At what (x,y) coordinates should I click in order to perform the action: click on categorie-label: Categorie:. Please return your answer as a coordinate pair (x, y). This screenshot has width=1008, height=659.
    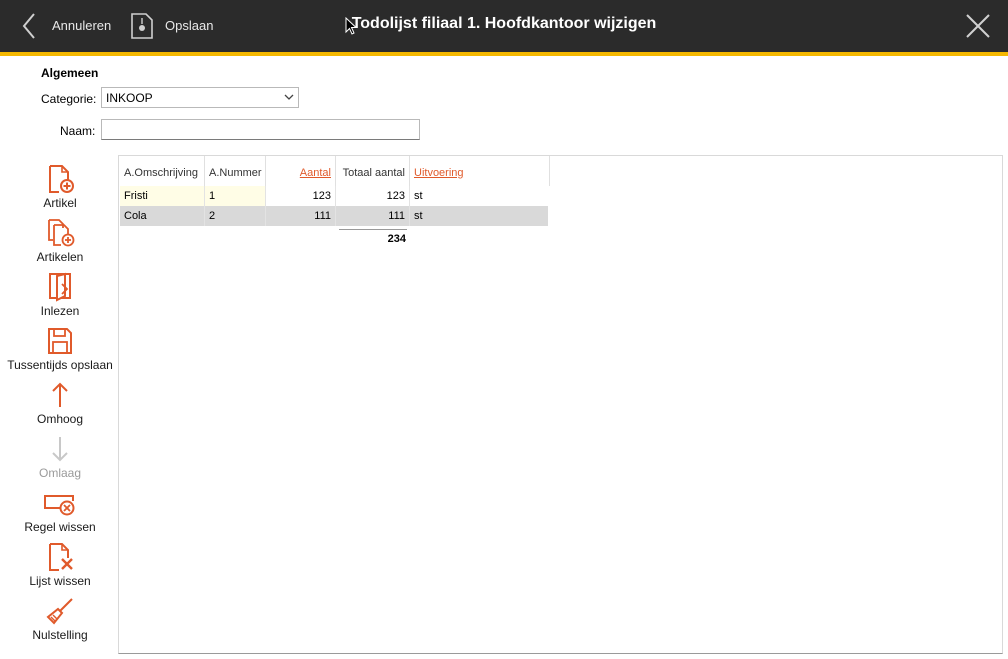
    Looking at the image, I should click on (69, 99).